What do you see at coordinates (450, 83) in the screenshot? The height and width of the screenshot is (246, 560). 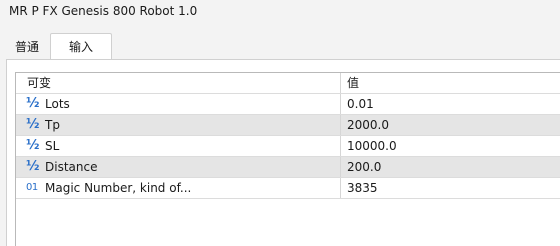 I see `header-value-cell: 值` at bounding box center [450, 83].